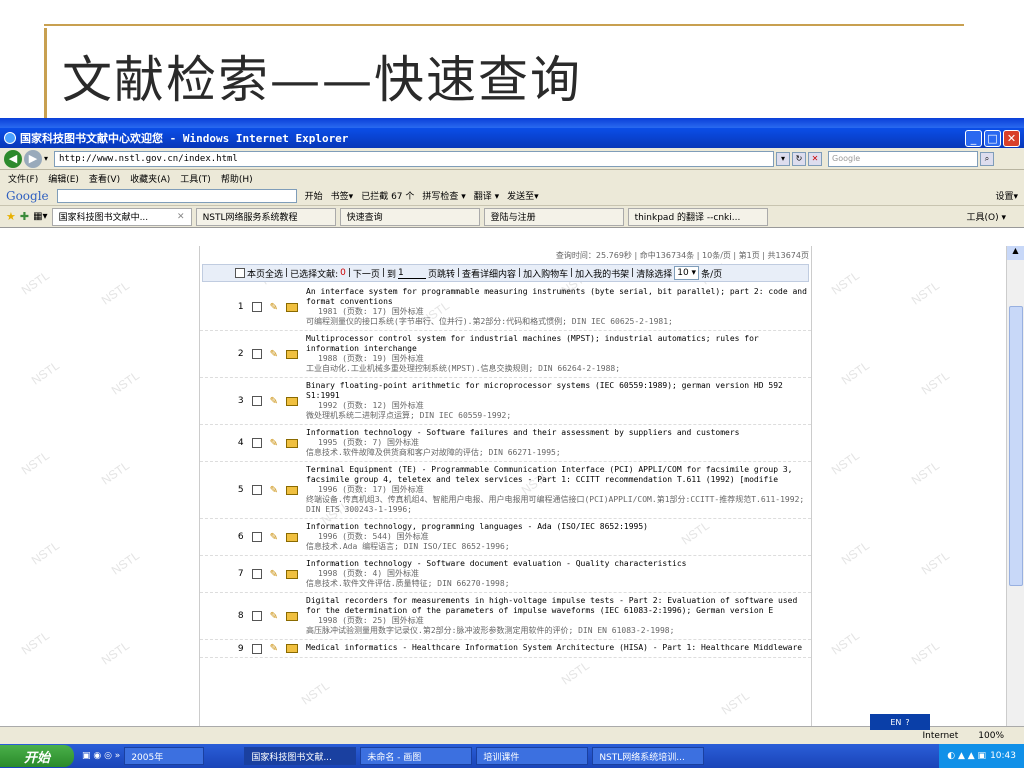 Image resolution: width=1024 pixels, height=768 pixels. I want to click on close-icon: ✕, so click(1011, 138).